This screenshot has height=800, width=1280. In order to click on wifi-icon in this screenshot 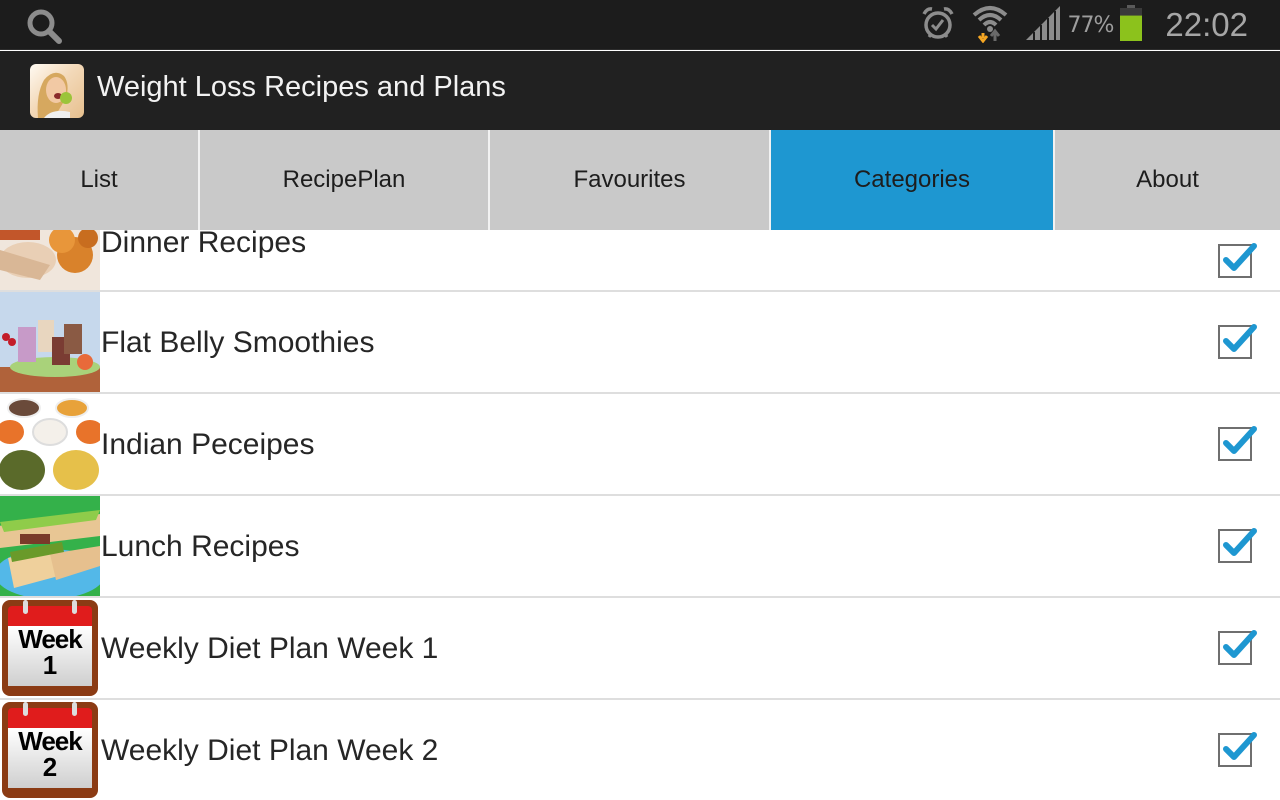, I will do `click(990, 25)`.